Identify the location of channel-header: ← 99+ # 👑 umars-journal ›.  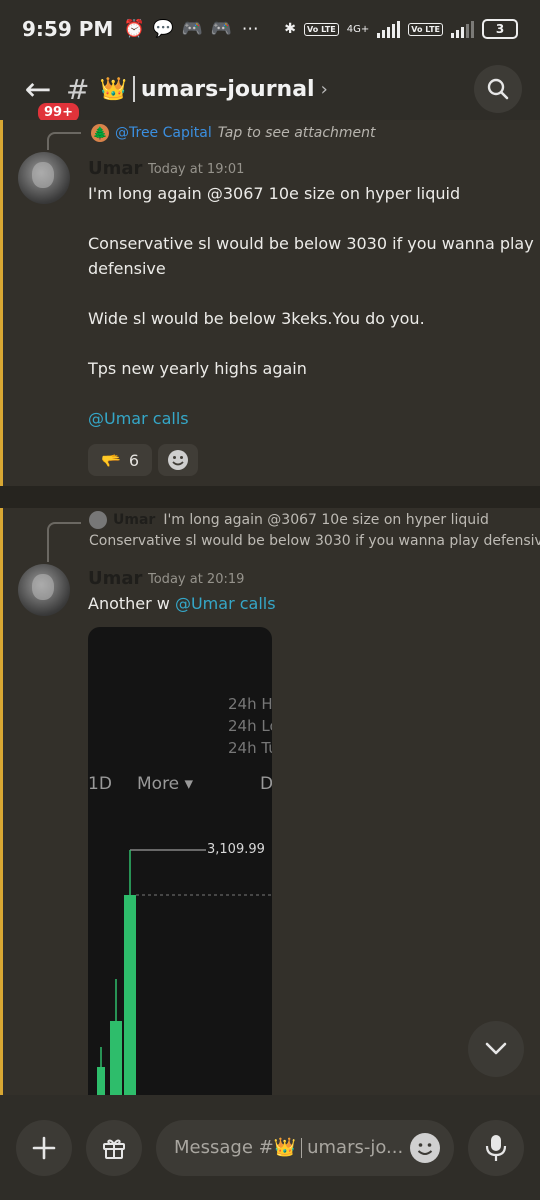
(270, 91).